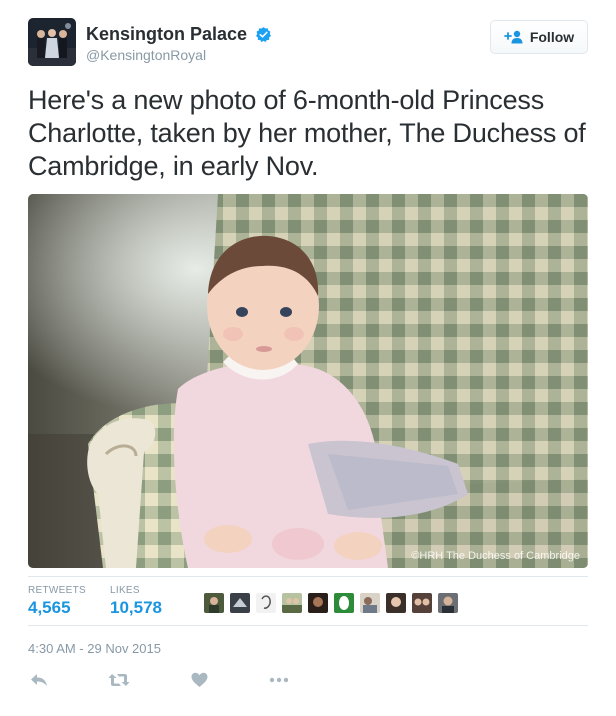  I want to click on retweet-button, so click(119, 680).